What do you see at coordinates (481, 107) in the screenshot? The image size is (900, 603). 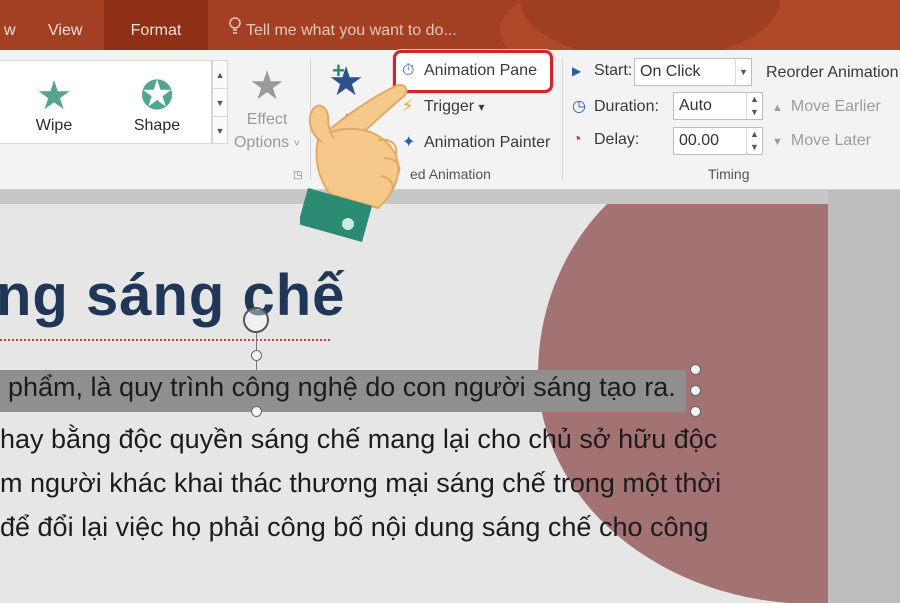 I see `chevron-down-icon: ▾` at bounding box center [481, 107].